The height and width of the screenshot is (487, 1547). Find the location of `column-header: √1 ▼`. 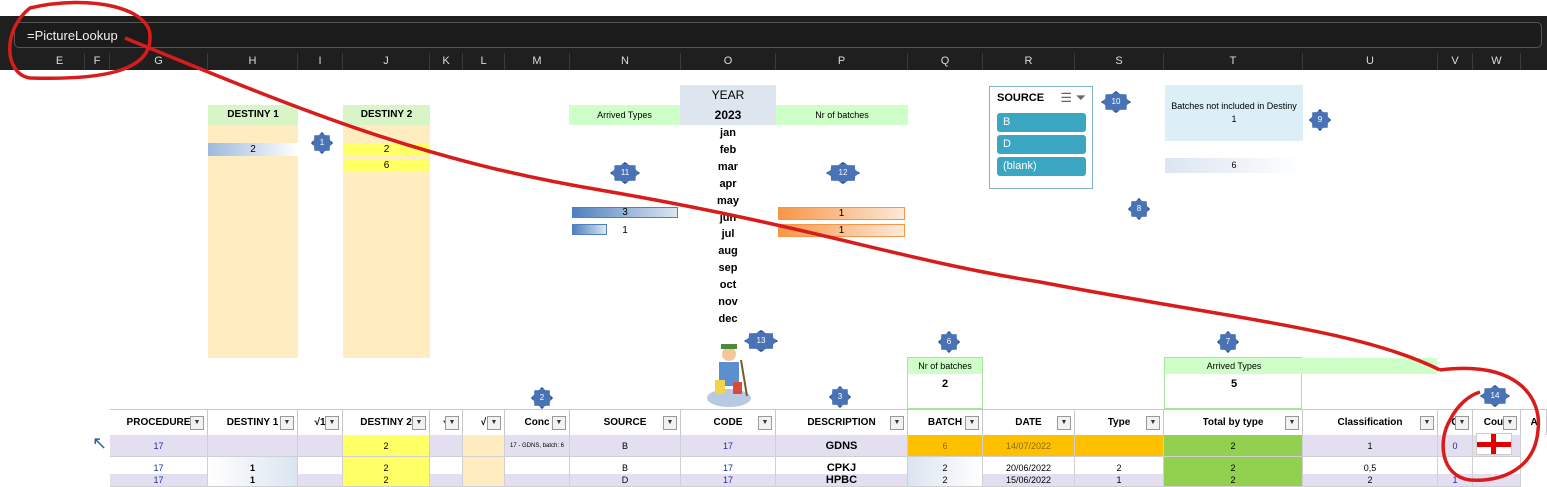

column-header: √1 ▼ is located at coordinates (320, 422).